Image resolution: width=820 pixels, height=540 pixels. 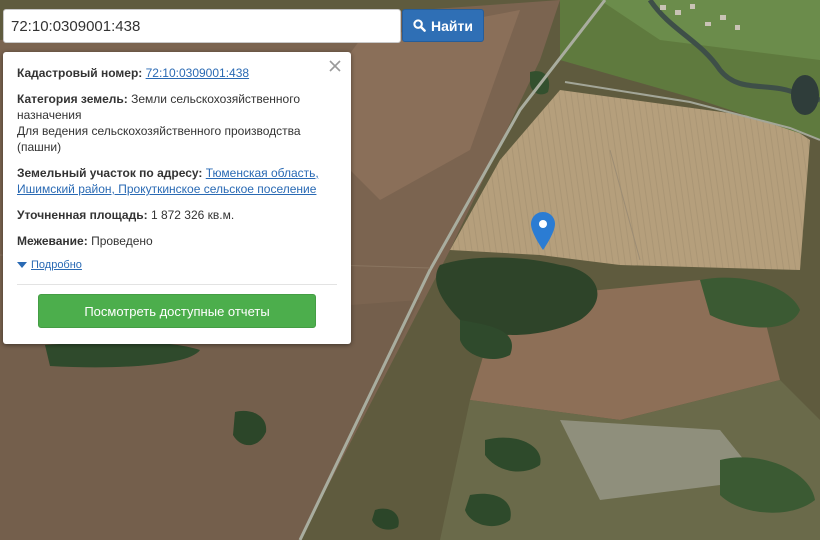 What do you see at coordinates (110, 173) in the screenshot?
I see `address-label: Земельный участок по адресу:` at bounding box center [110, 173].